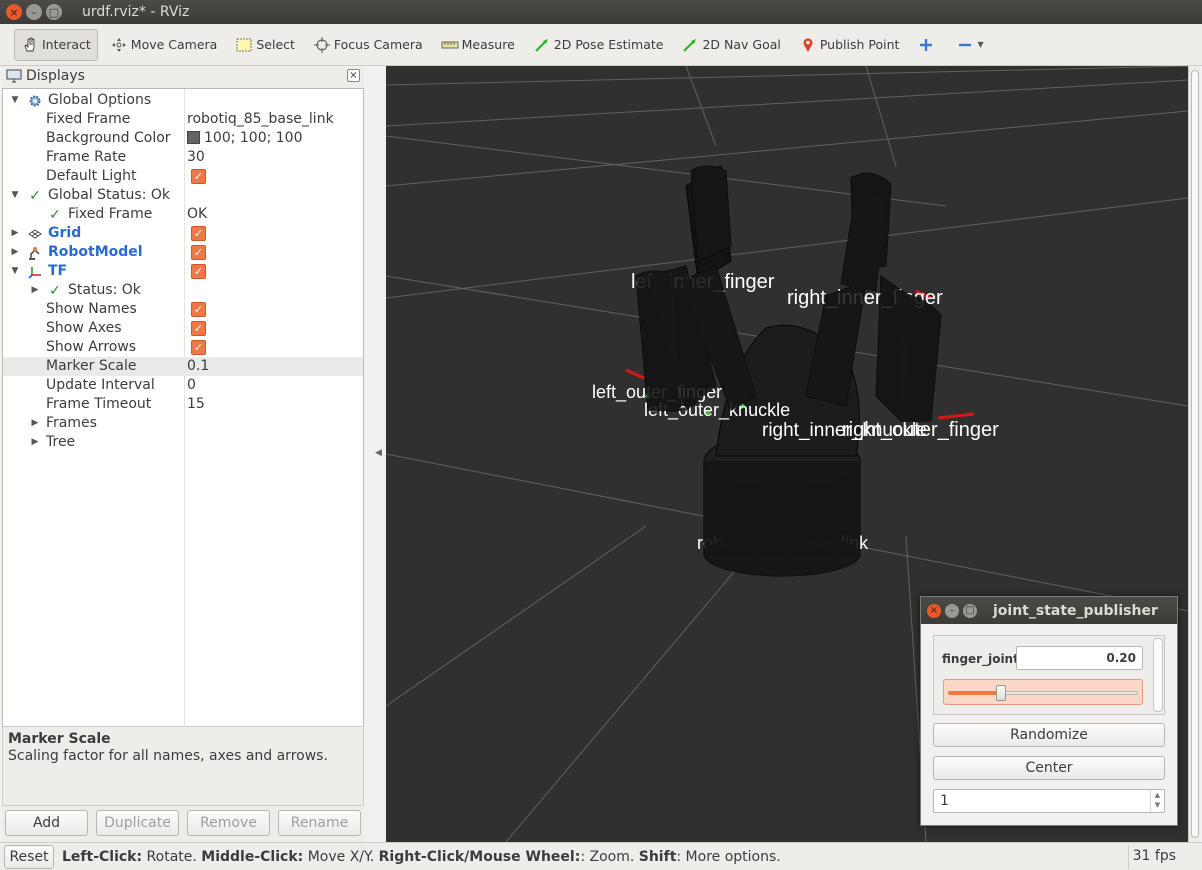  What do you see at coordinates (198, 328) in the screenshot?
I see `show-axes-checkbox: ✓` at bounding box center [198, 328].